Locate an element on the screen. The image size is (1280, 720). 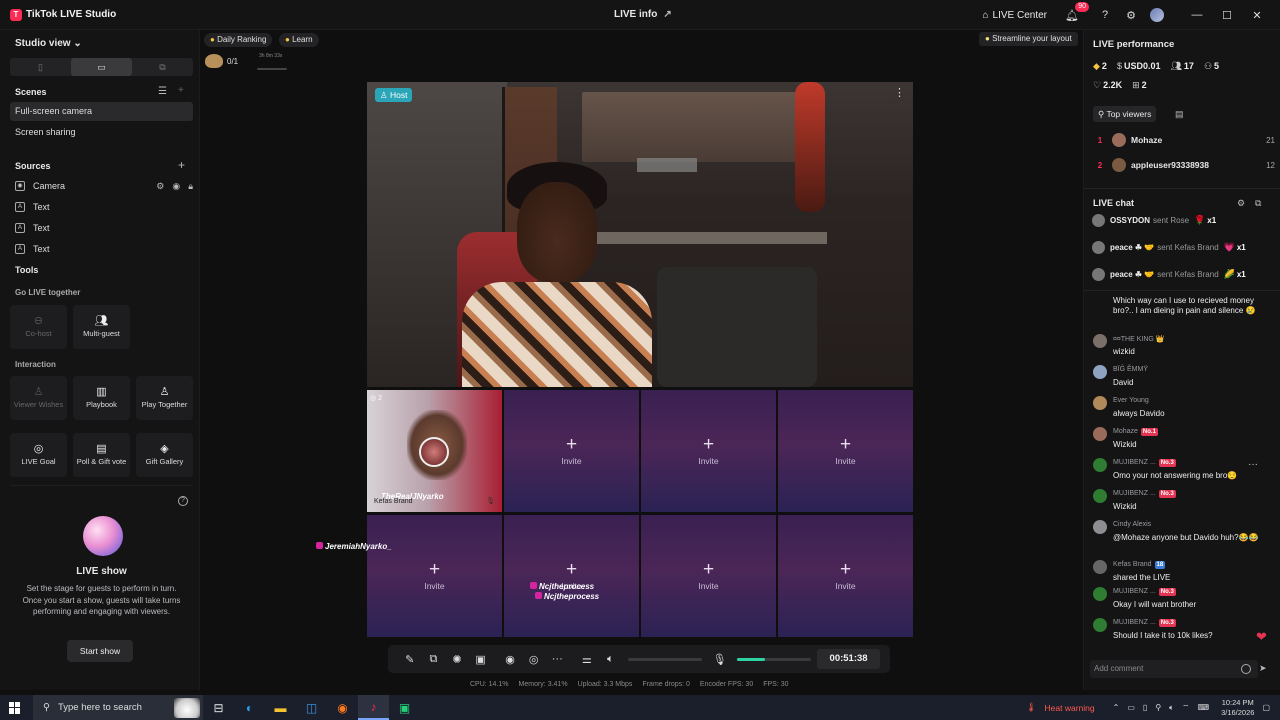
streamline-layout-button: ● Streamline your layout is located at coordinates (1028, 39).